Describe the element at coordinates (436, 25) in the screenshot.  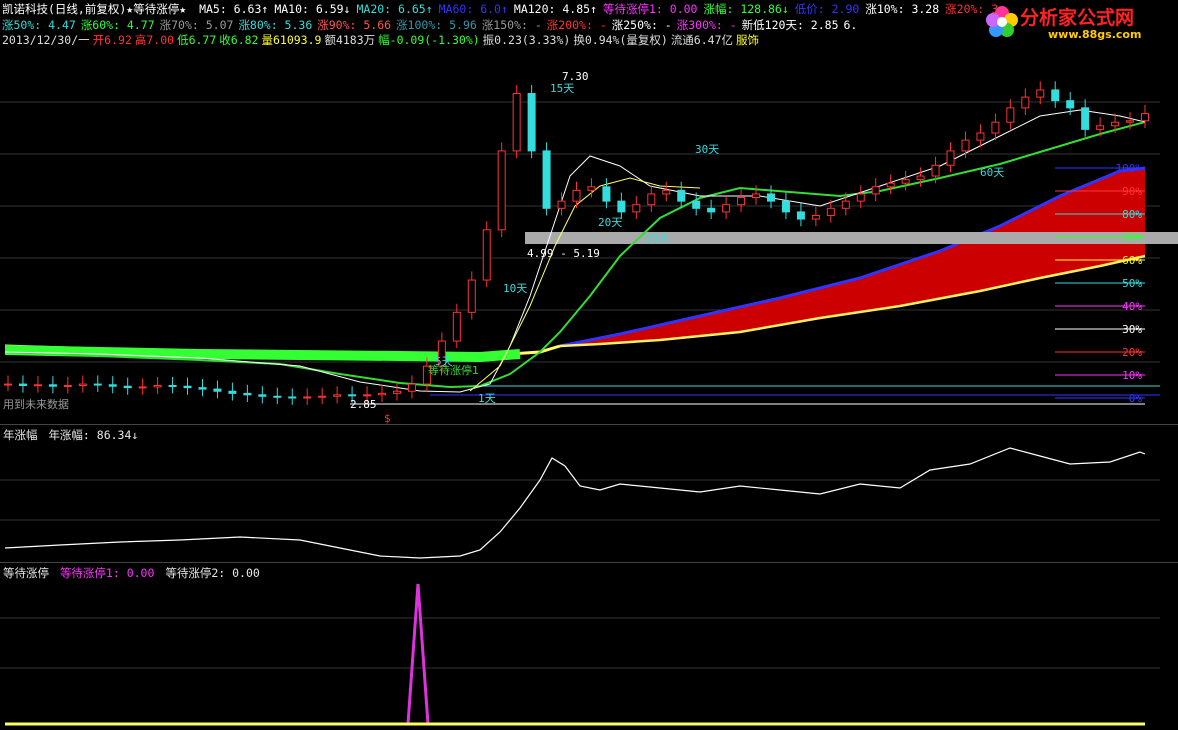
I see `gain-level-item-5: 涨100%: 5.96` at that location.